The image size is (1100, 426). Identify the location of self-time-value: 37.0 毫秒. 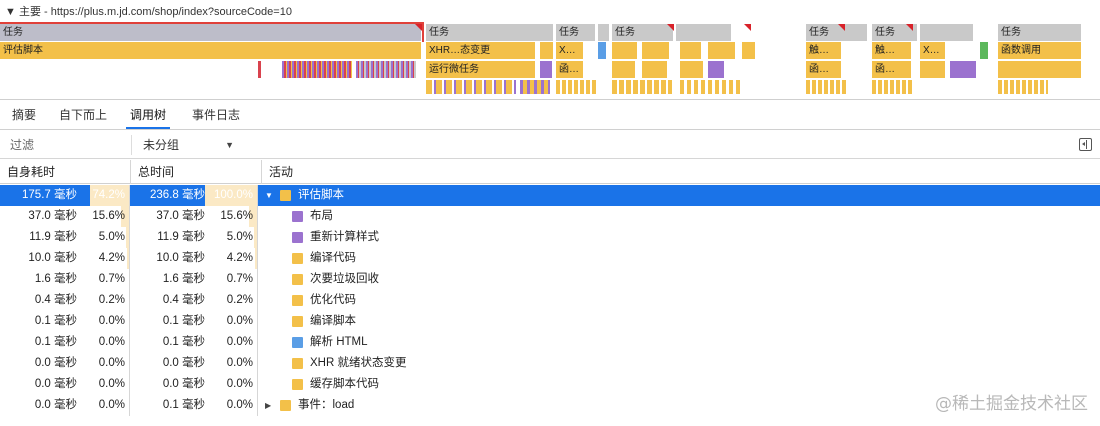
(52, 216).